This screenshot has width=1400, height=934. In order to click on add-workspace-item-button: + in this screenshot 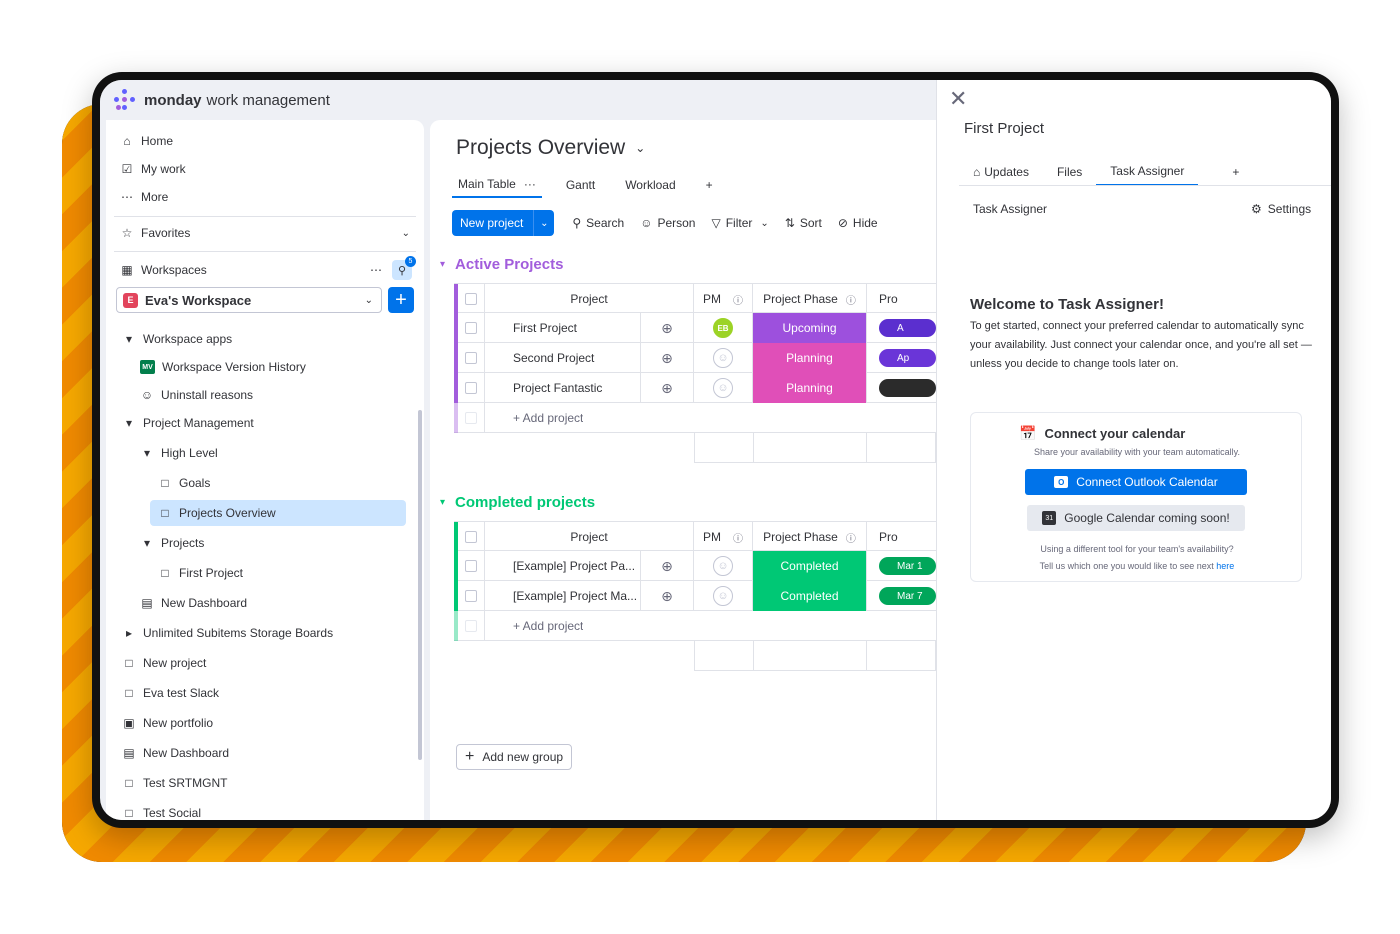, I will do `click(401, 300)`.